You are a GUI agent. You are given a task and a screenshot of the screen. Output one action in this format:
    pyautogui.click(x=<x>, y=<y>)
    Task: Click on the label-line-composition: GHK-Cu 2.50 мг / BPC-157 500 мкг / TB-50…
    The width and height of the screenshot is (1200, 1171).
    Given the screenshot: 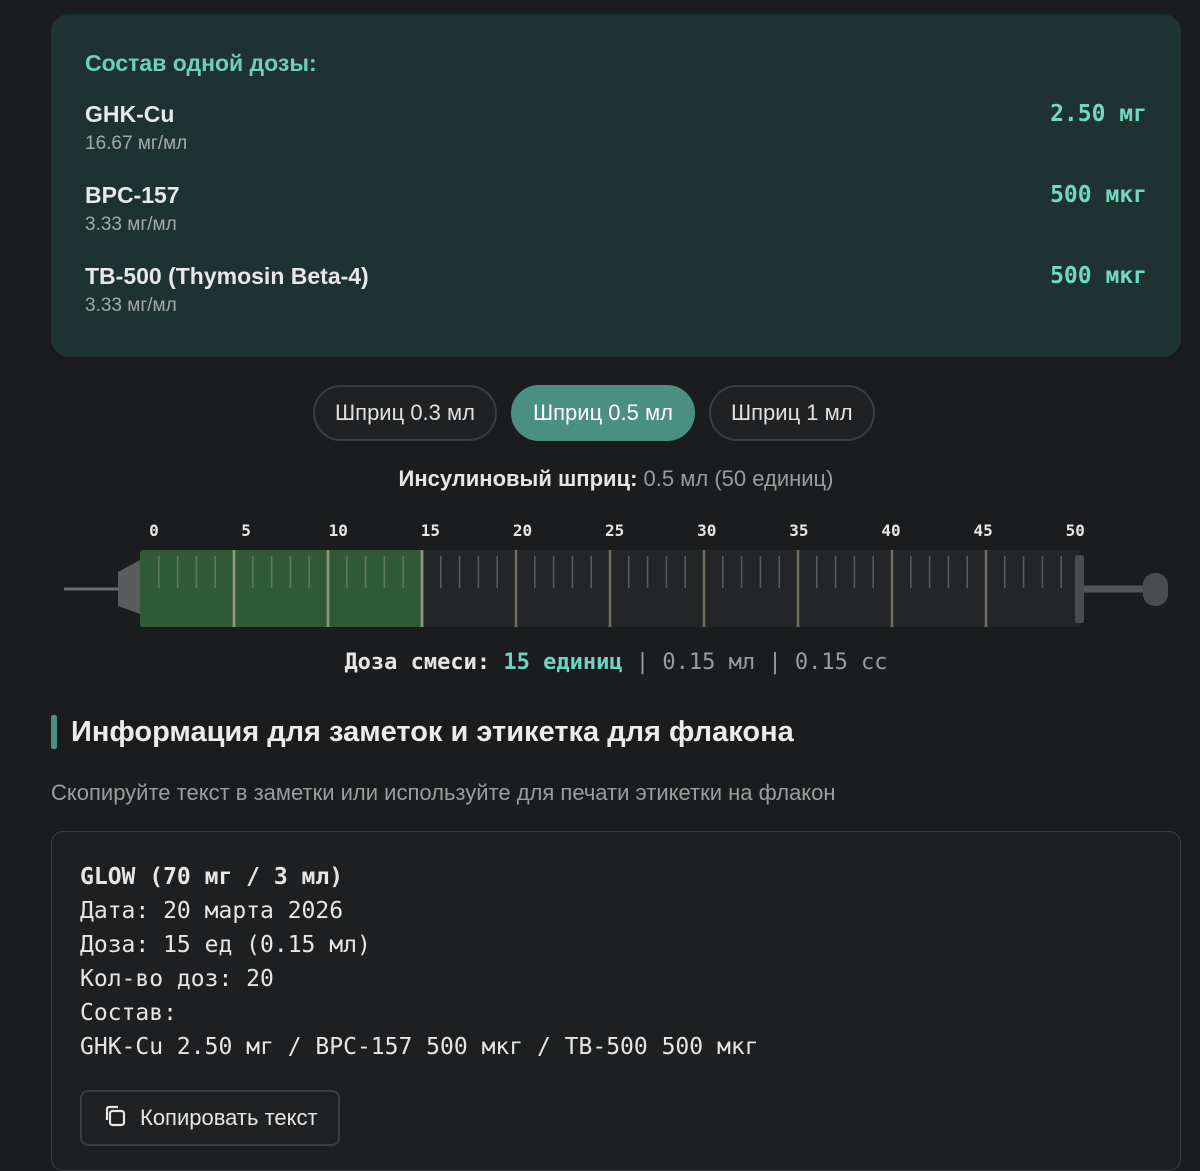 What is the action you would take?
    pyautogui.click(x=419, y=1047)
    